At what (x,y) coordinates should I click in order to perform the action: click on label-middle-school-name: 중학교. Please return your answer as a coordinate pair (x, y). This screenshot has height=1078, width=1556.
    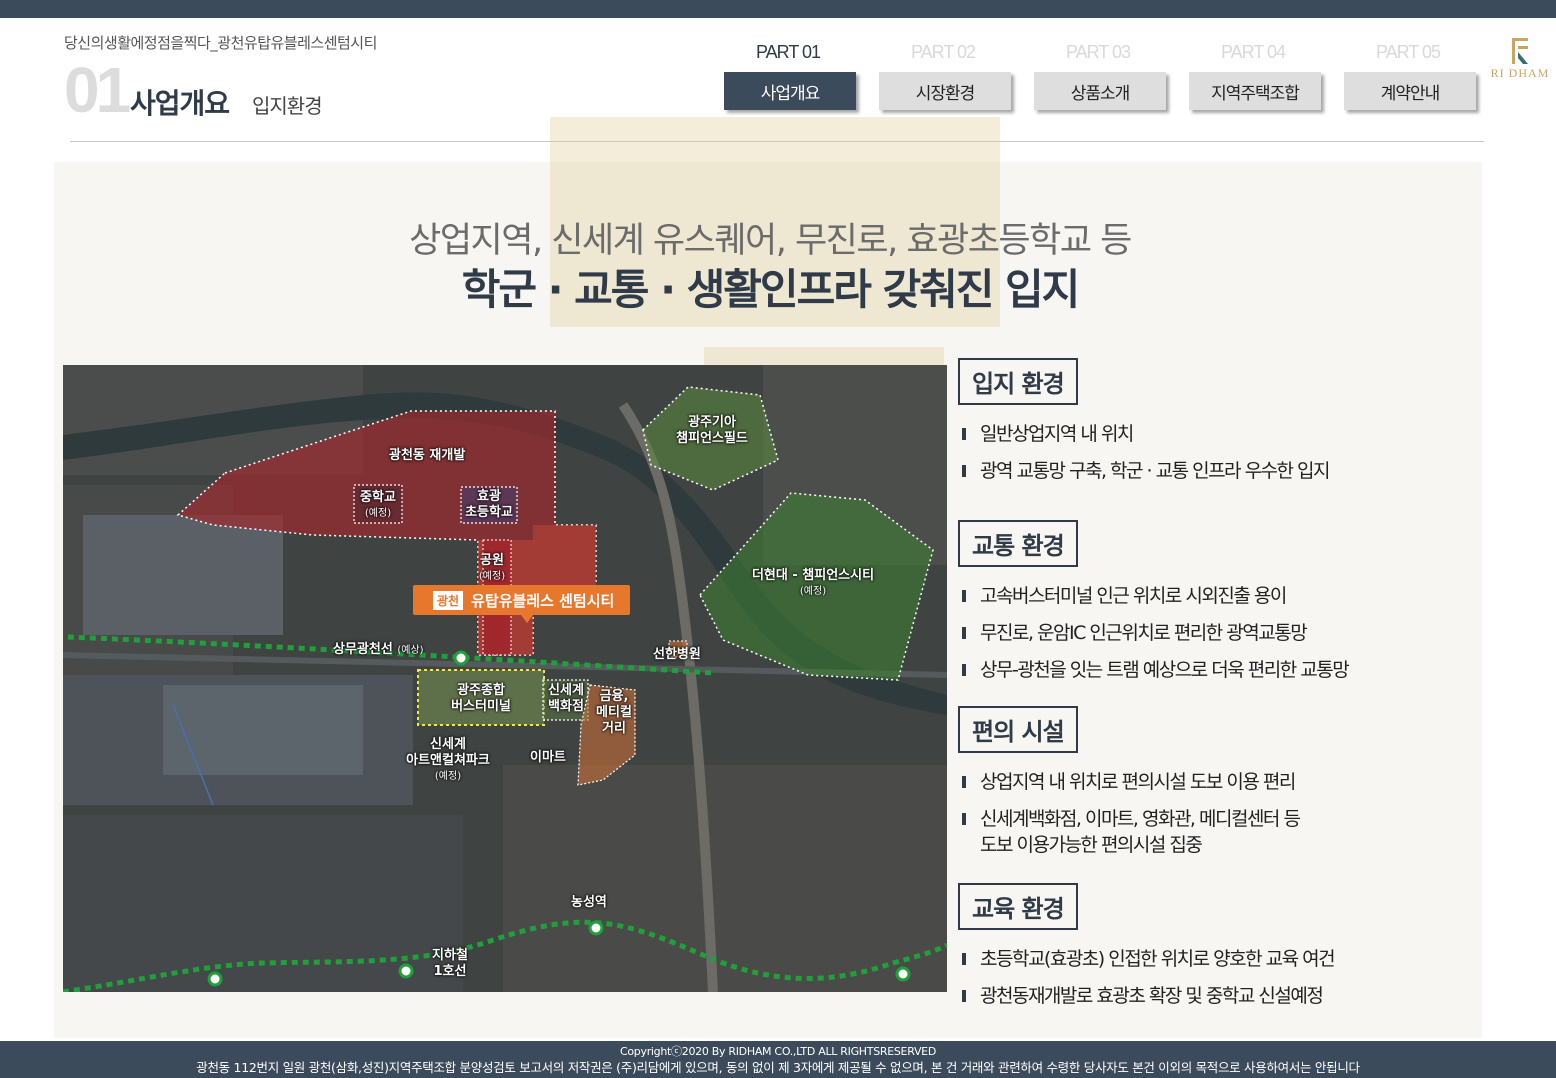
    Looking at the image, I should click on (378, 497).